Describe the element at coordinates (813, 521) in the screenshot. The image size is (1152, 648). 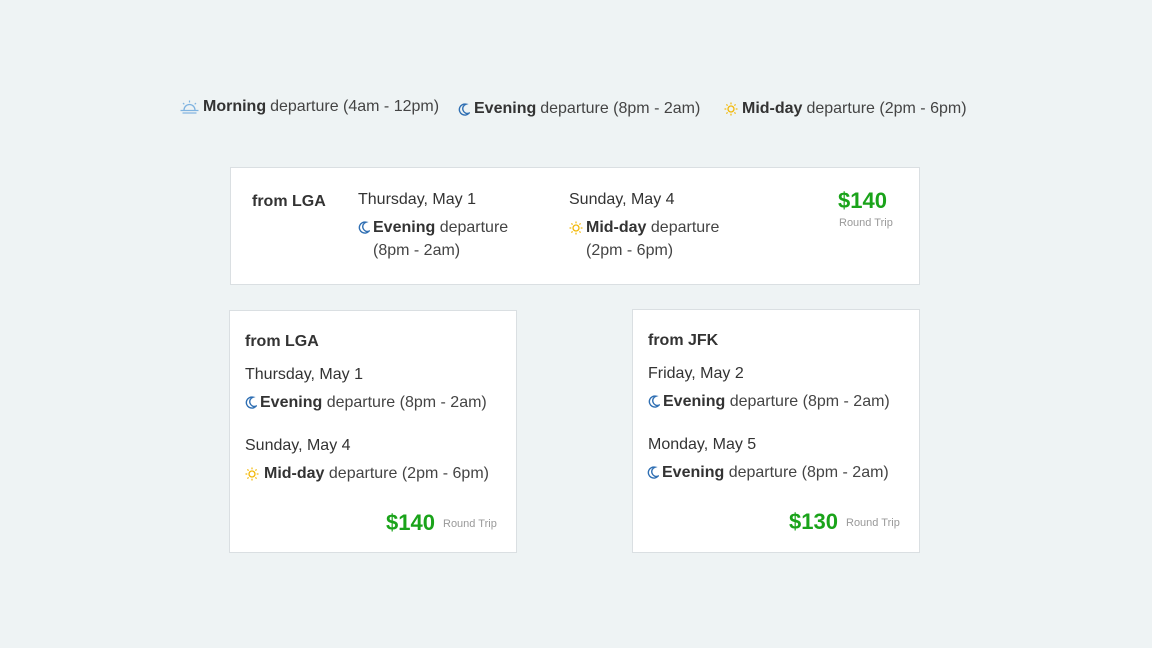
I see `price: $130` at that location.